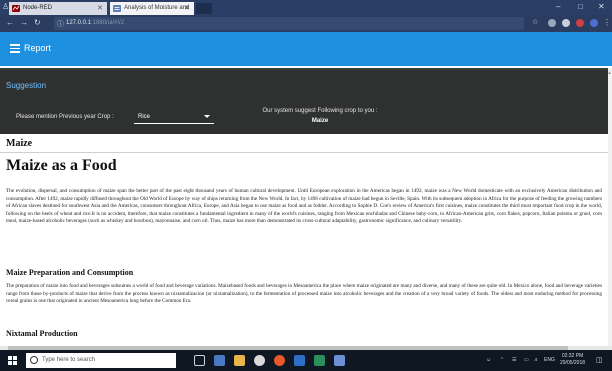 The width and height of the screenshot is (612, 371). I want to click on forward-icon: →, so click(24, 22).